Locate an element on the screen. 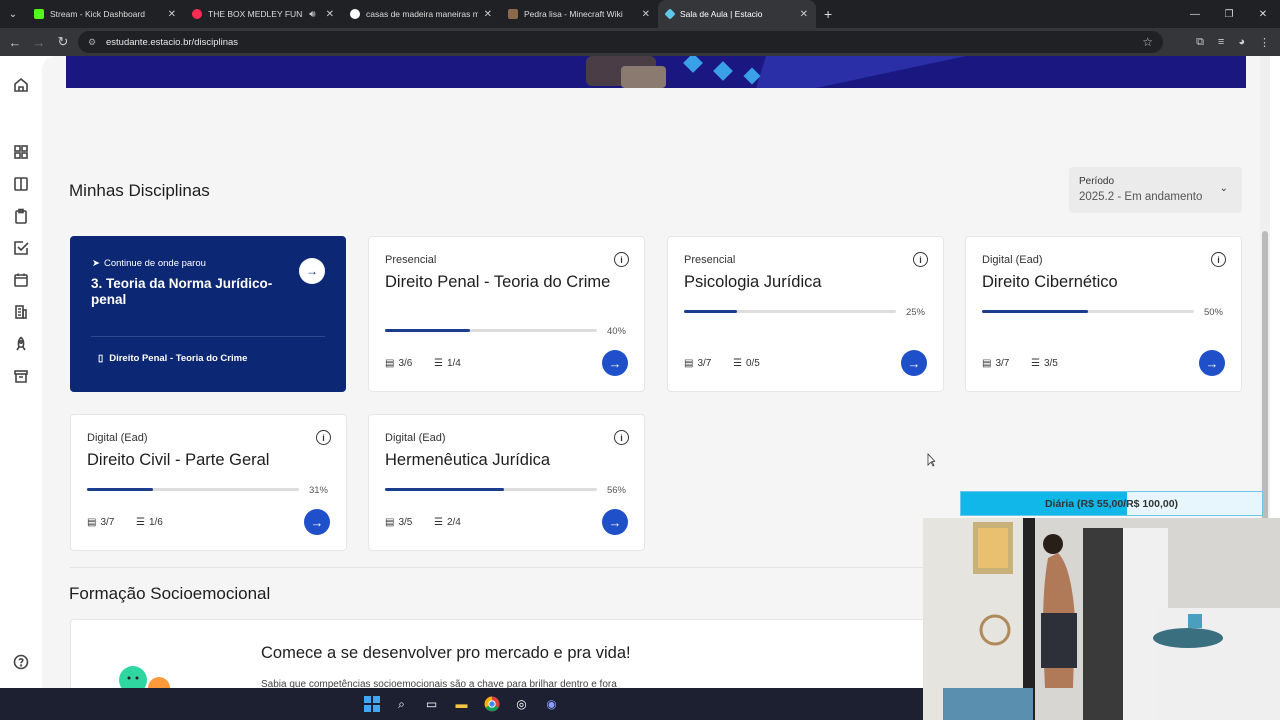 This screenshot has height=720, width=1280. task-view-icon: ▭ is located at coordinates (432, 704).